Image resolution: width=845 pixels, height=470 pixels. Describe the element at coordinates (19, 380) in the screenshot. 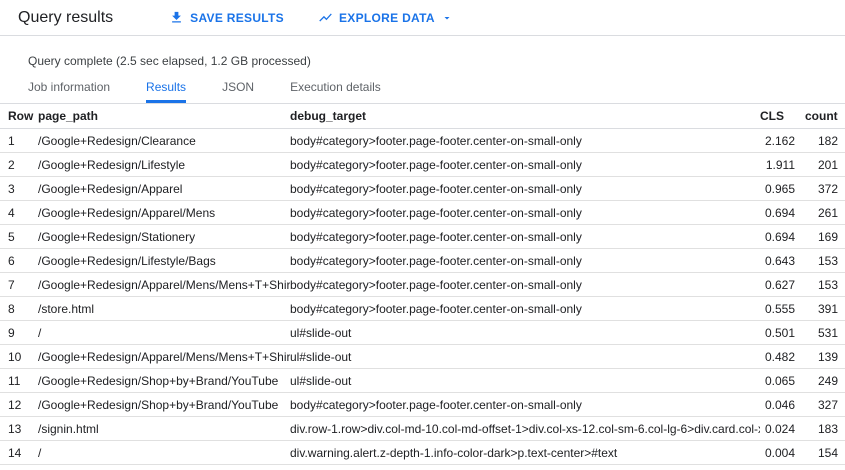

I see `row-number-cell: 11` at that location.